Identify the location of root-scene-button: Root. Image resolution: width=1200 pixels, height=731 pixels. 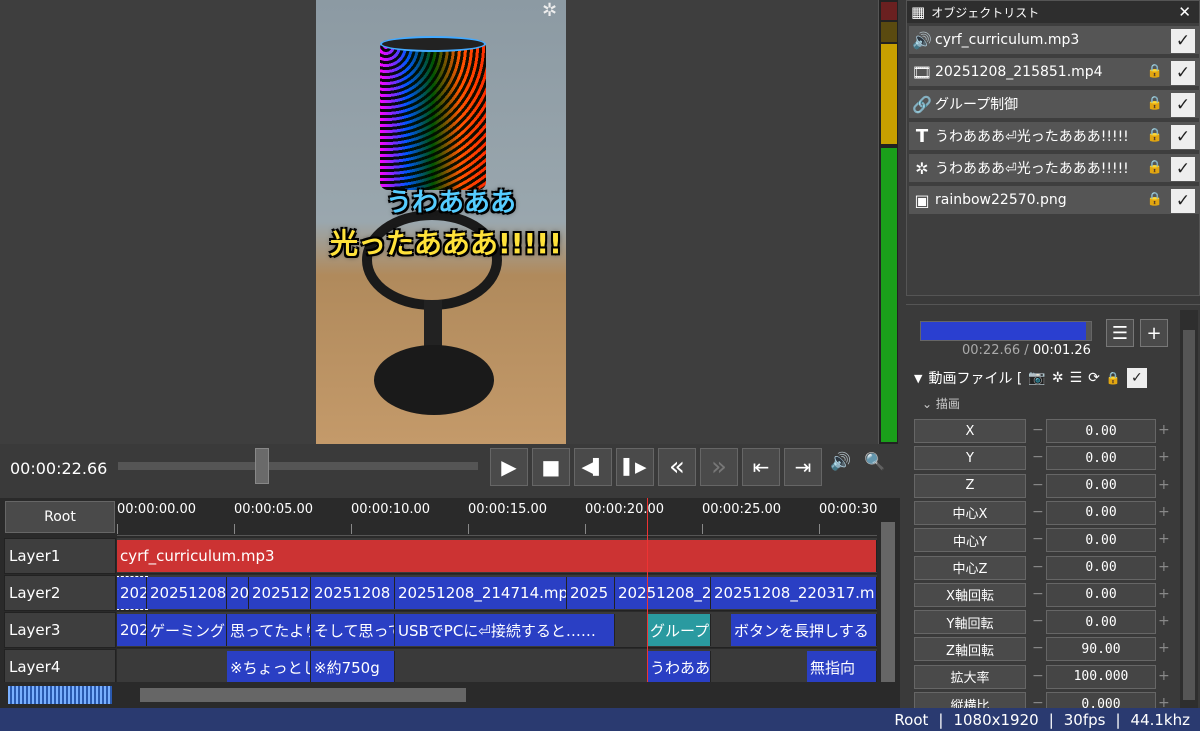
(60, 517).